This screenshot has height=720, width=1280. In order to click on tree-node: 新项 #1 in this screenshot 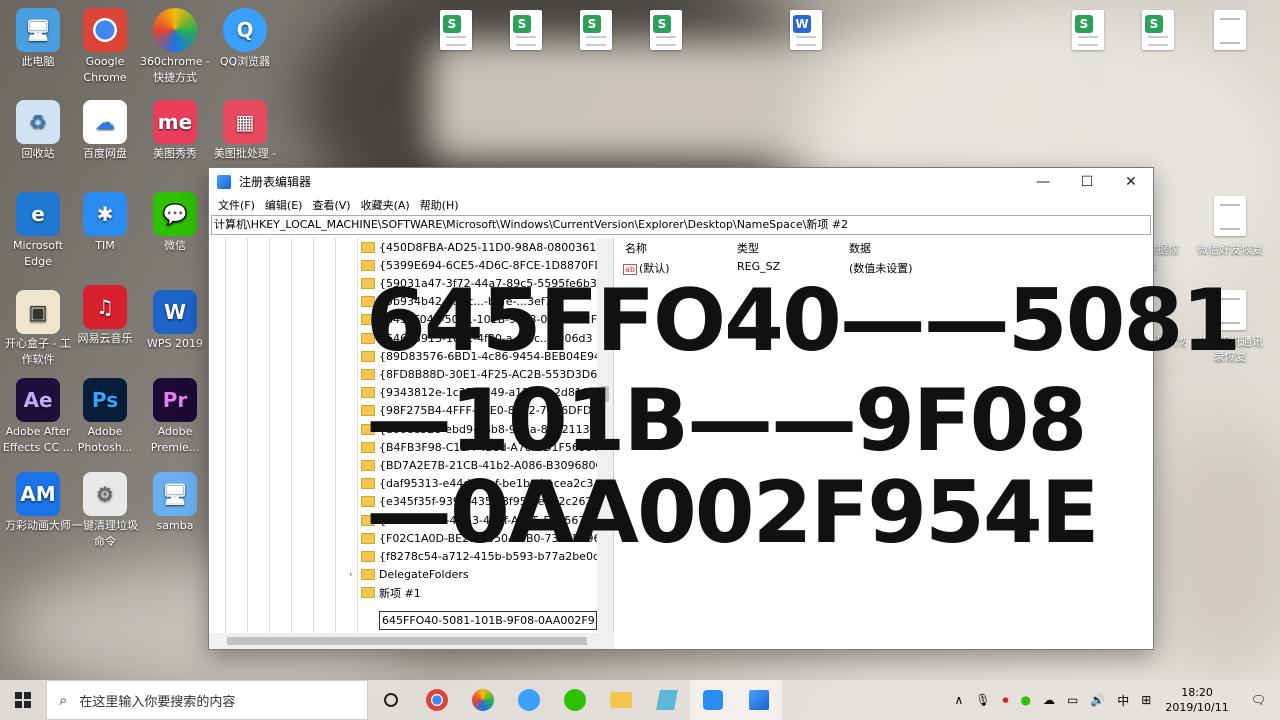, I will do `click(391, 593)`.